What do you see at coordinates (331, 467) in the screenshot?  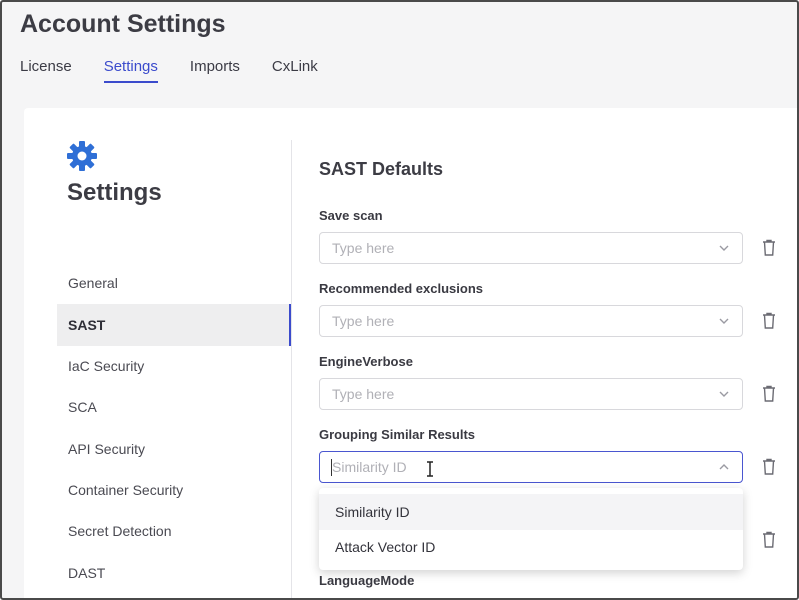 I see `text-caret` at bounding box center [331, 467].